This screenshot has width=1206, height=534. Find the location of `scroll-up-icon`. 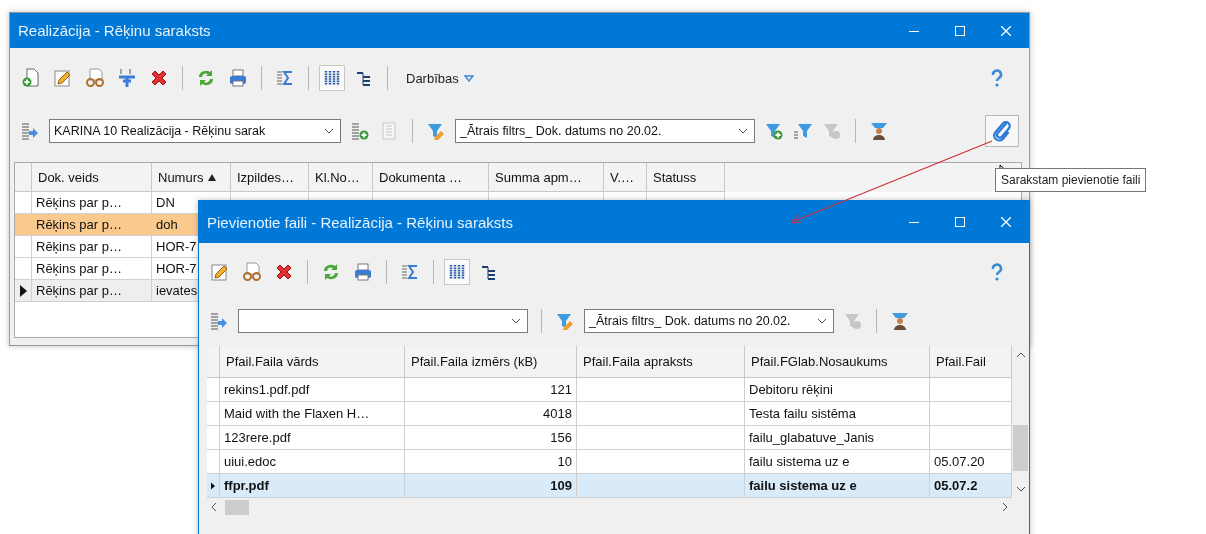

scroll-up-icon is located at coordinates (1020, 355).